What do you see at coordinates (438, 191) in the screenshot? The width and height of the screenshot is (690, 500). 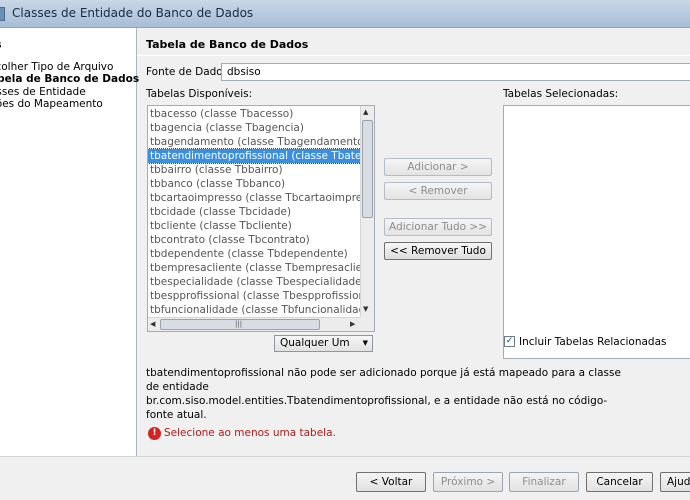 I see `remove-button: < Remover` at bounding box center [438, 191].